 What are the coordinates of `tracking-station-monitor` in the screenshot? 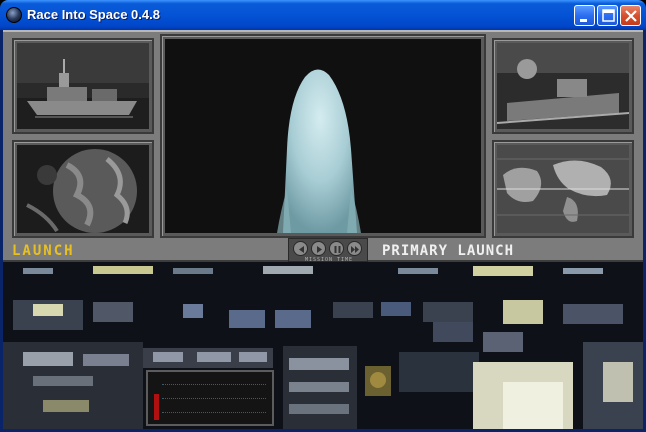 It's located at (563, 86).